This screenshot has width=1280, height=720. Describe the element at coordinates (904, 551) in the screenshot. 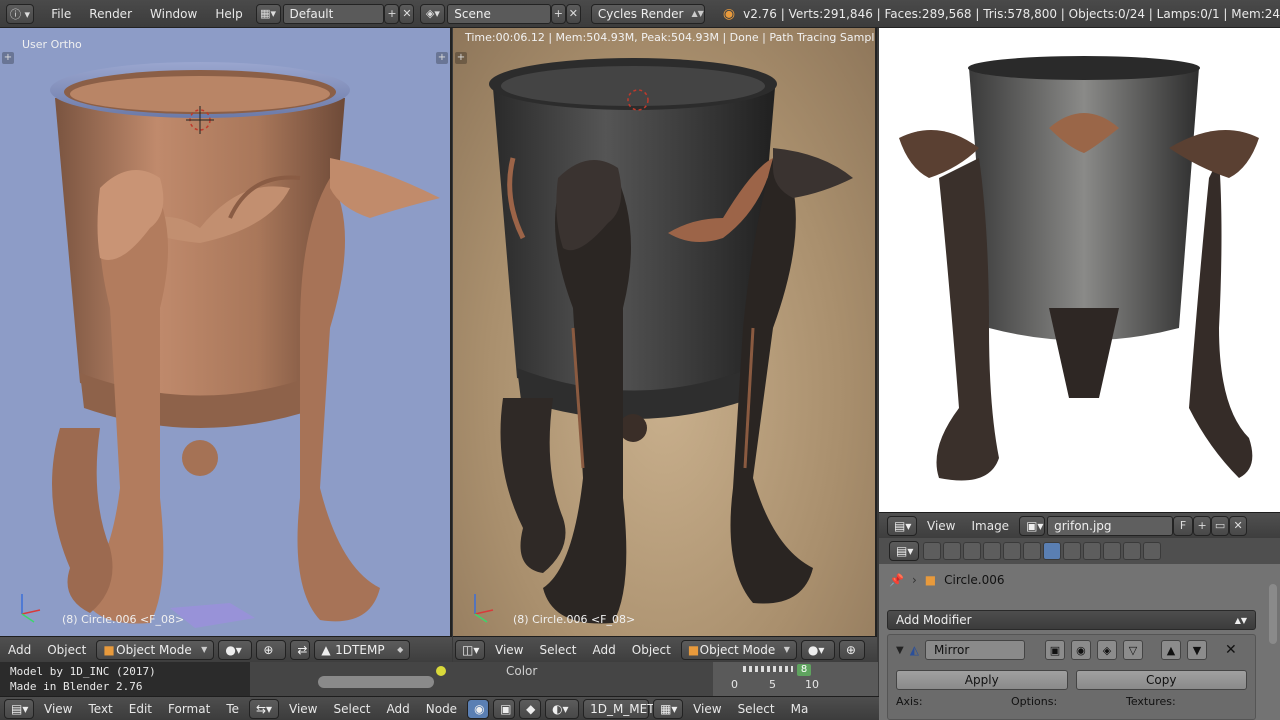

I see `editor-type-properties-icon: ▤▾` at that location.